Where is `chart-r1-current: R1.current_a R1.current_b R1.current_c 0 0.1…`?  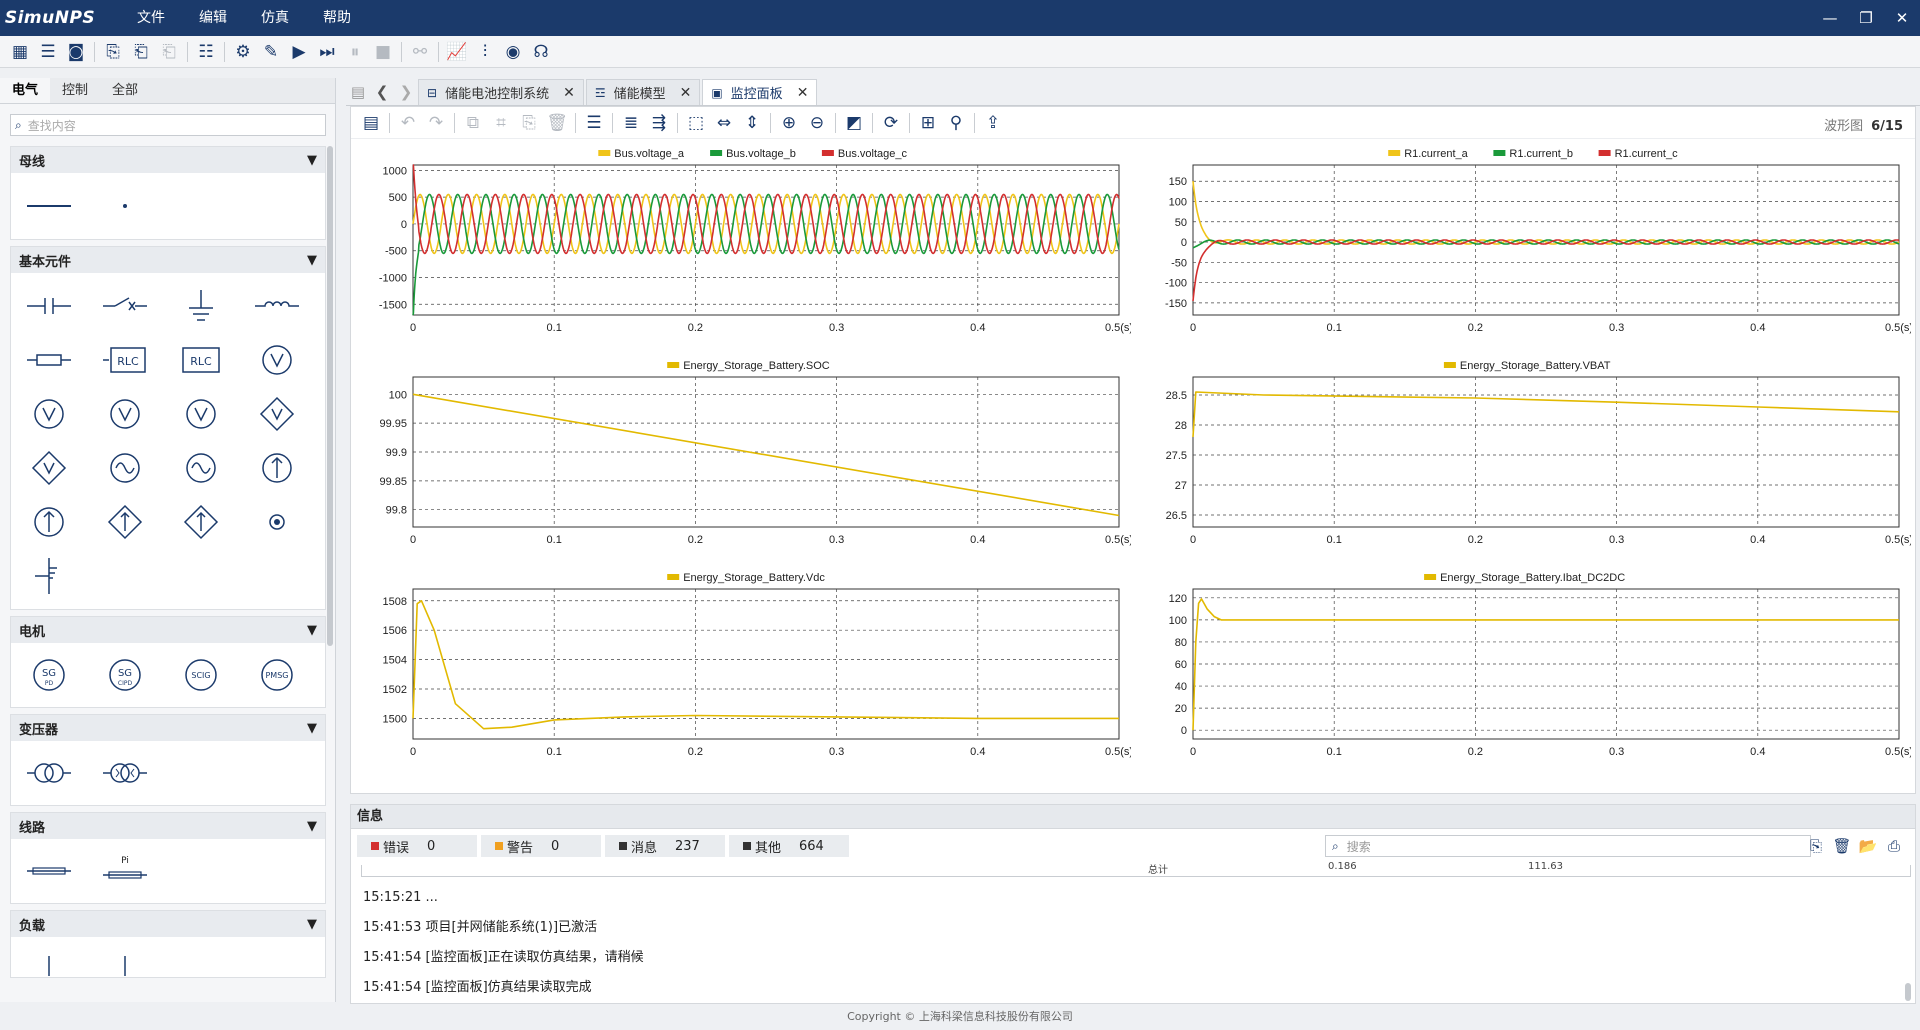 chart-r1-current: R1.current_a R1.current_b R1.current_c 0 0.1… is located at coordinates (1522, 246).